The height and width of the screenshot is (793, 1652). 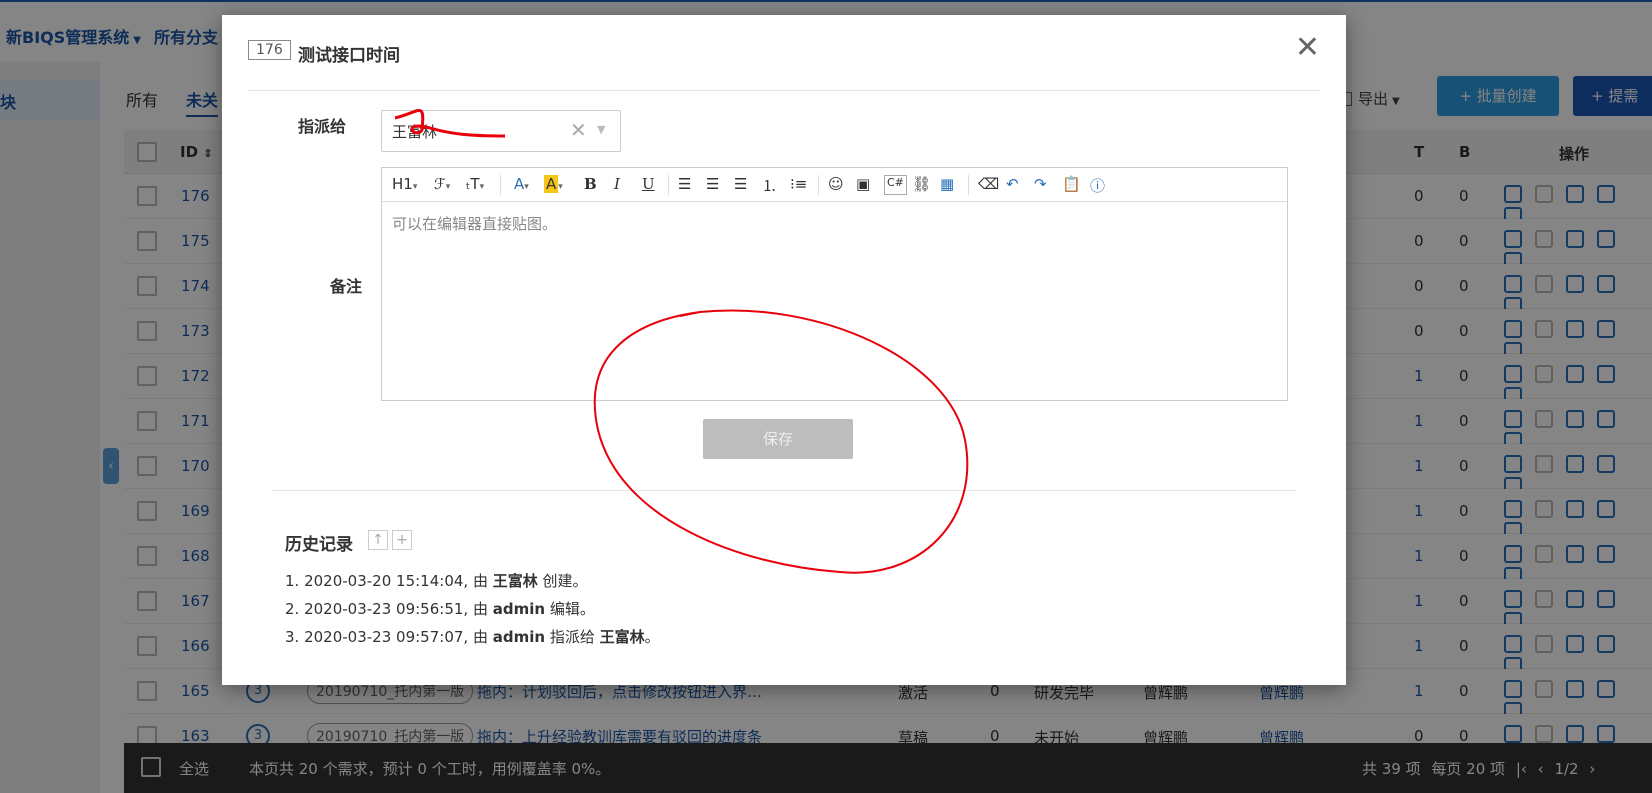 I want to click on font-size-icon: ₜT▾, so click(x=475, y=185).